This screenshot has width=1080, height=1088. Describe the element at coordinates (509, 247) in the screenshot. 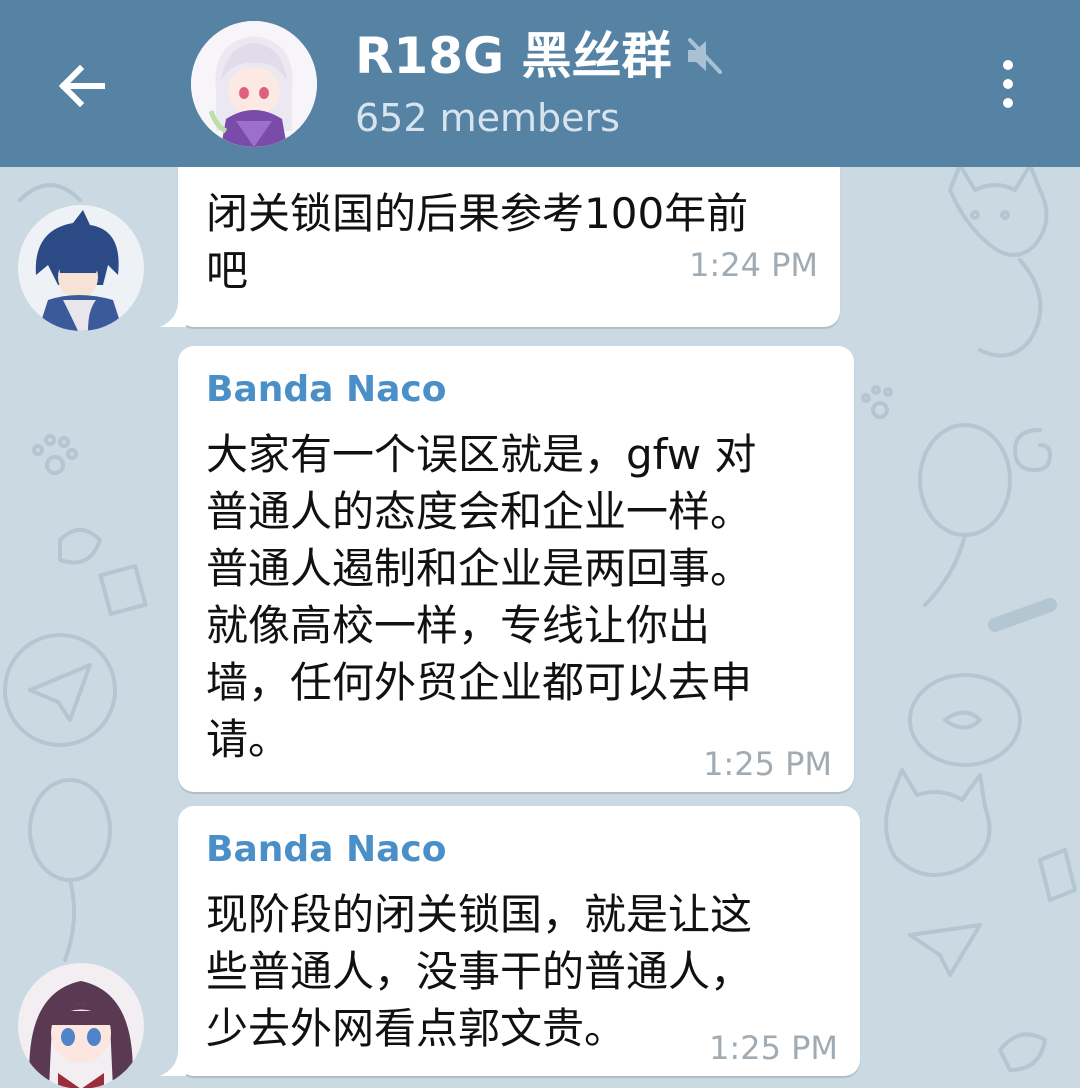

I see `message-bubble: 闭关锁国的后果参考100年前 吧 1:24 PM` at that location.